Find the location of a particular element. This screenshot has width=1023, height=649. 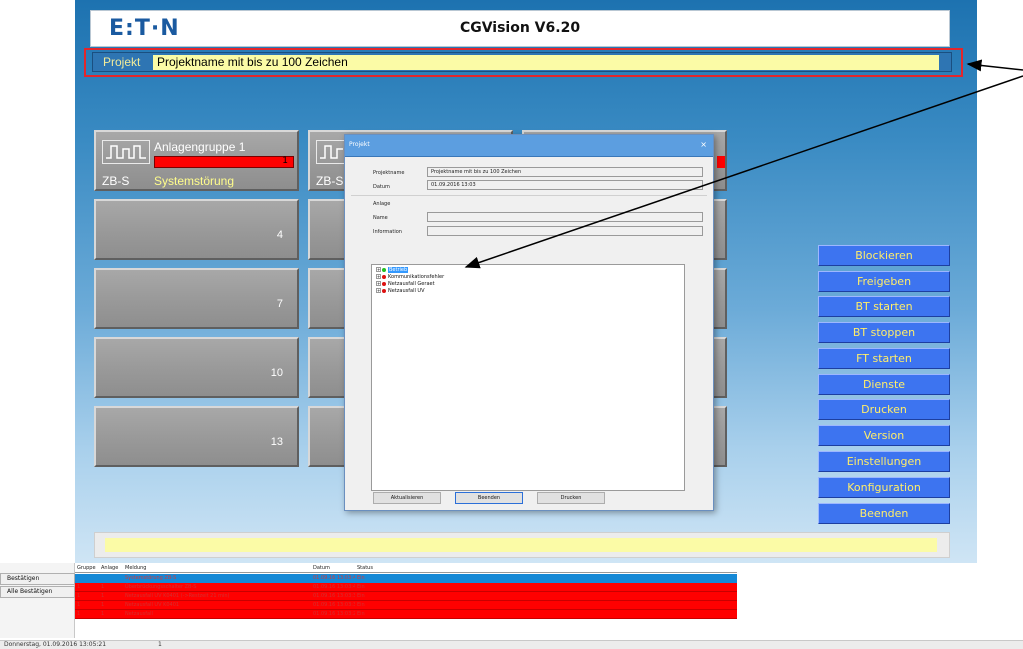

project-name-field: Projektname mit bis zu 100 Zeichen is located at coordinates (546, 62).